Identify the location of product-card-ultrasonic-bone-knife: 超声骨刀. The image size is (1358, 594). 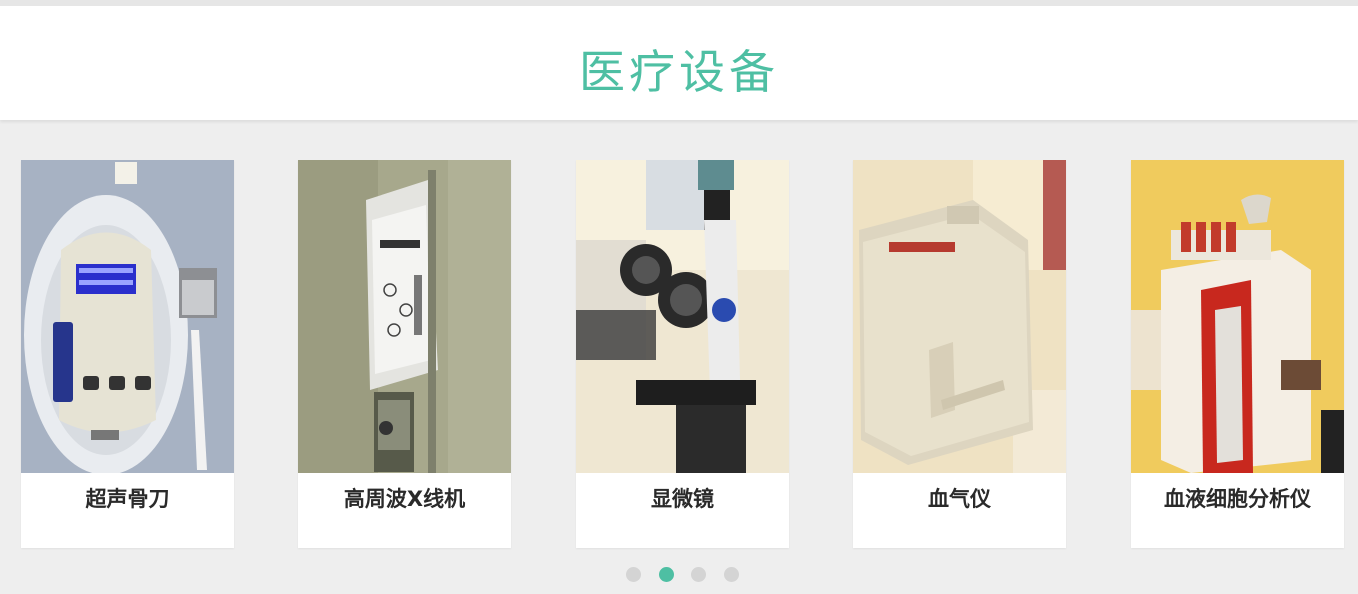
(127, 354).